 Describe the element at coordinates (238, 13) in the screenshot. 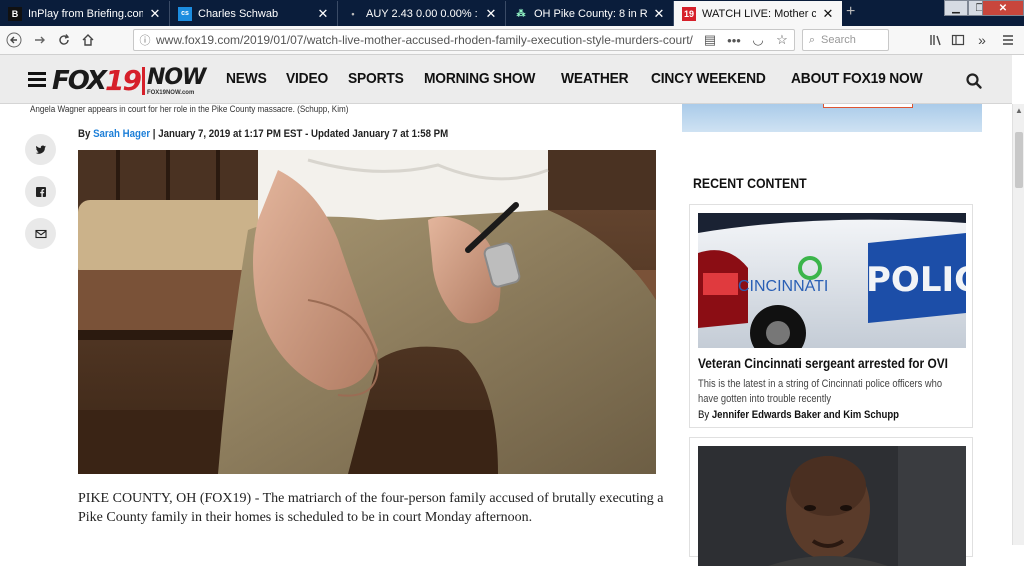

I see `tab-title: Charles Schwab` at that location.